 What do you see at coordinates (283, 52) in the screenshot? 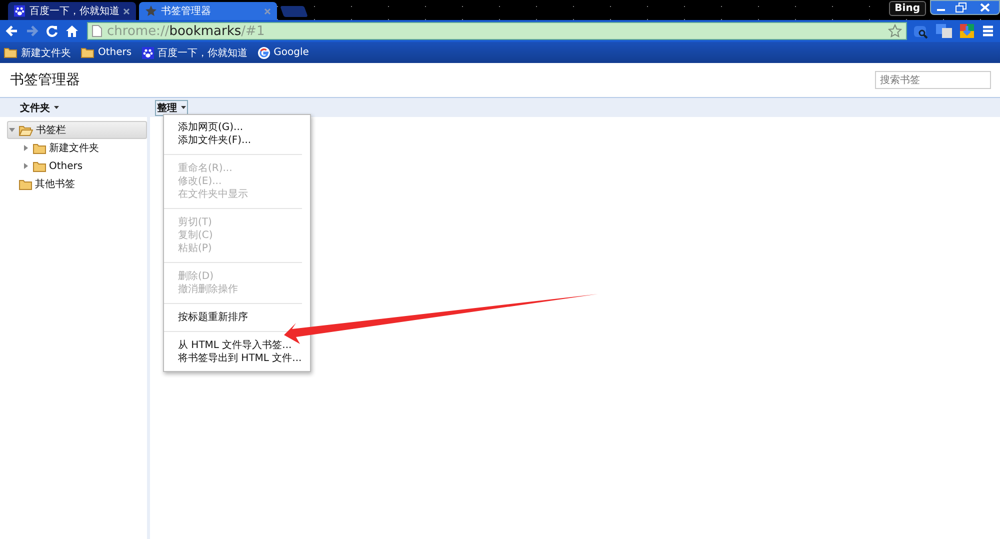
I see `bookmark-item: Google` at bounding box center [283, 52].